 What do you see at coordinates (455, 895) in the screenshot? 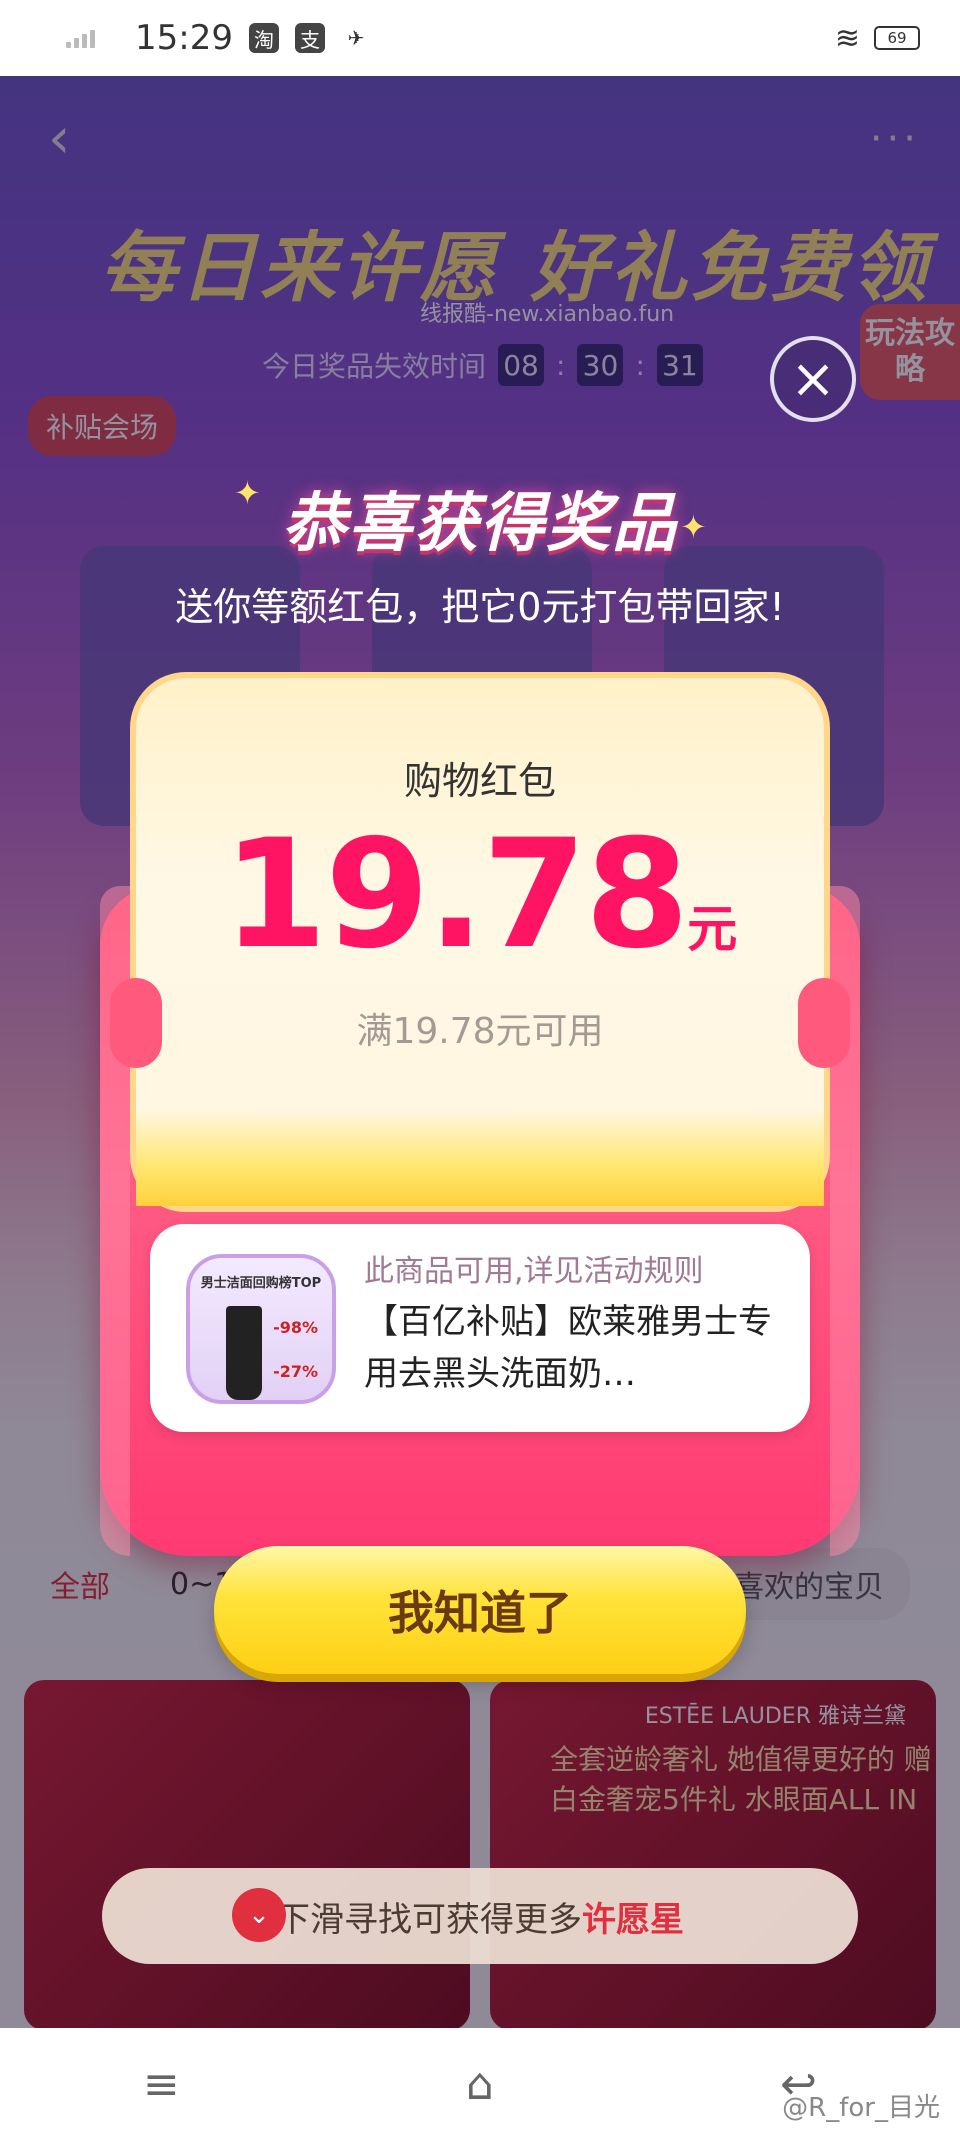
I see `coupon-amount-value: 19.78` at bounding box center [455, 895].